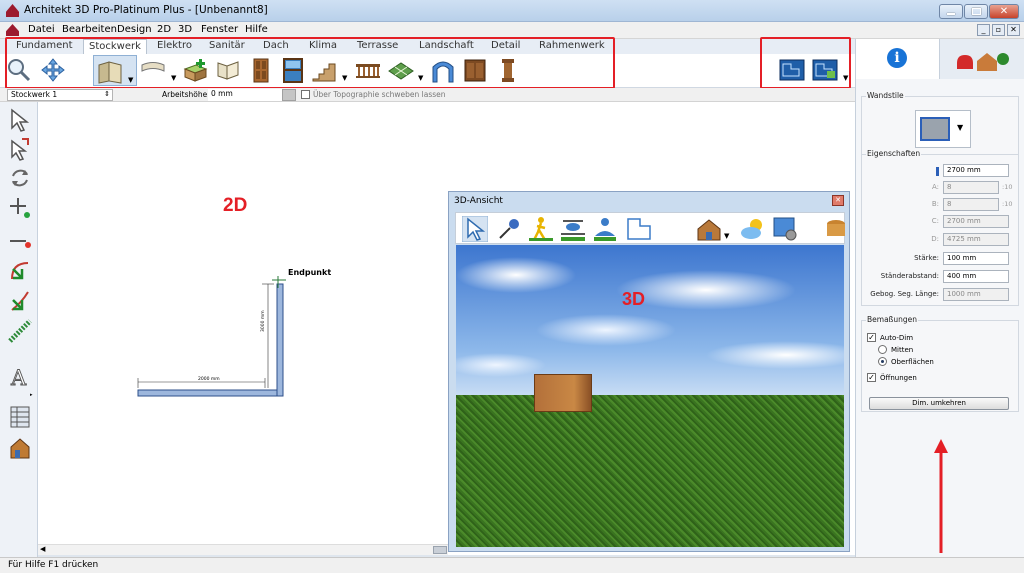 This screenshot has height=573, width=1024. What do you see at coordinates (935, 239) in the screenshot?
I see `d-label: D:` at bounding box center [935, 239].